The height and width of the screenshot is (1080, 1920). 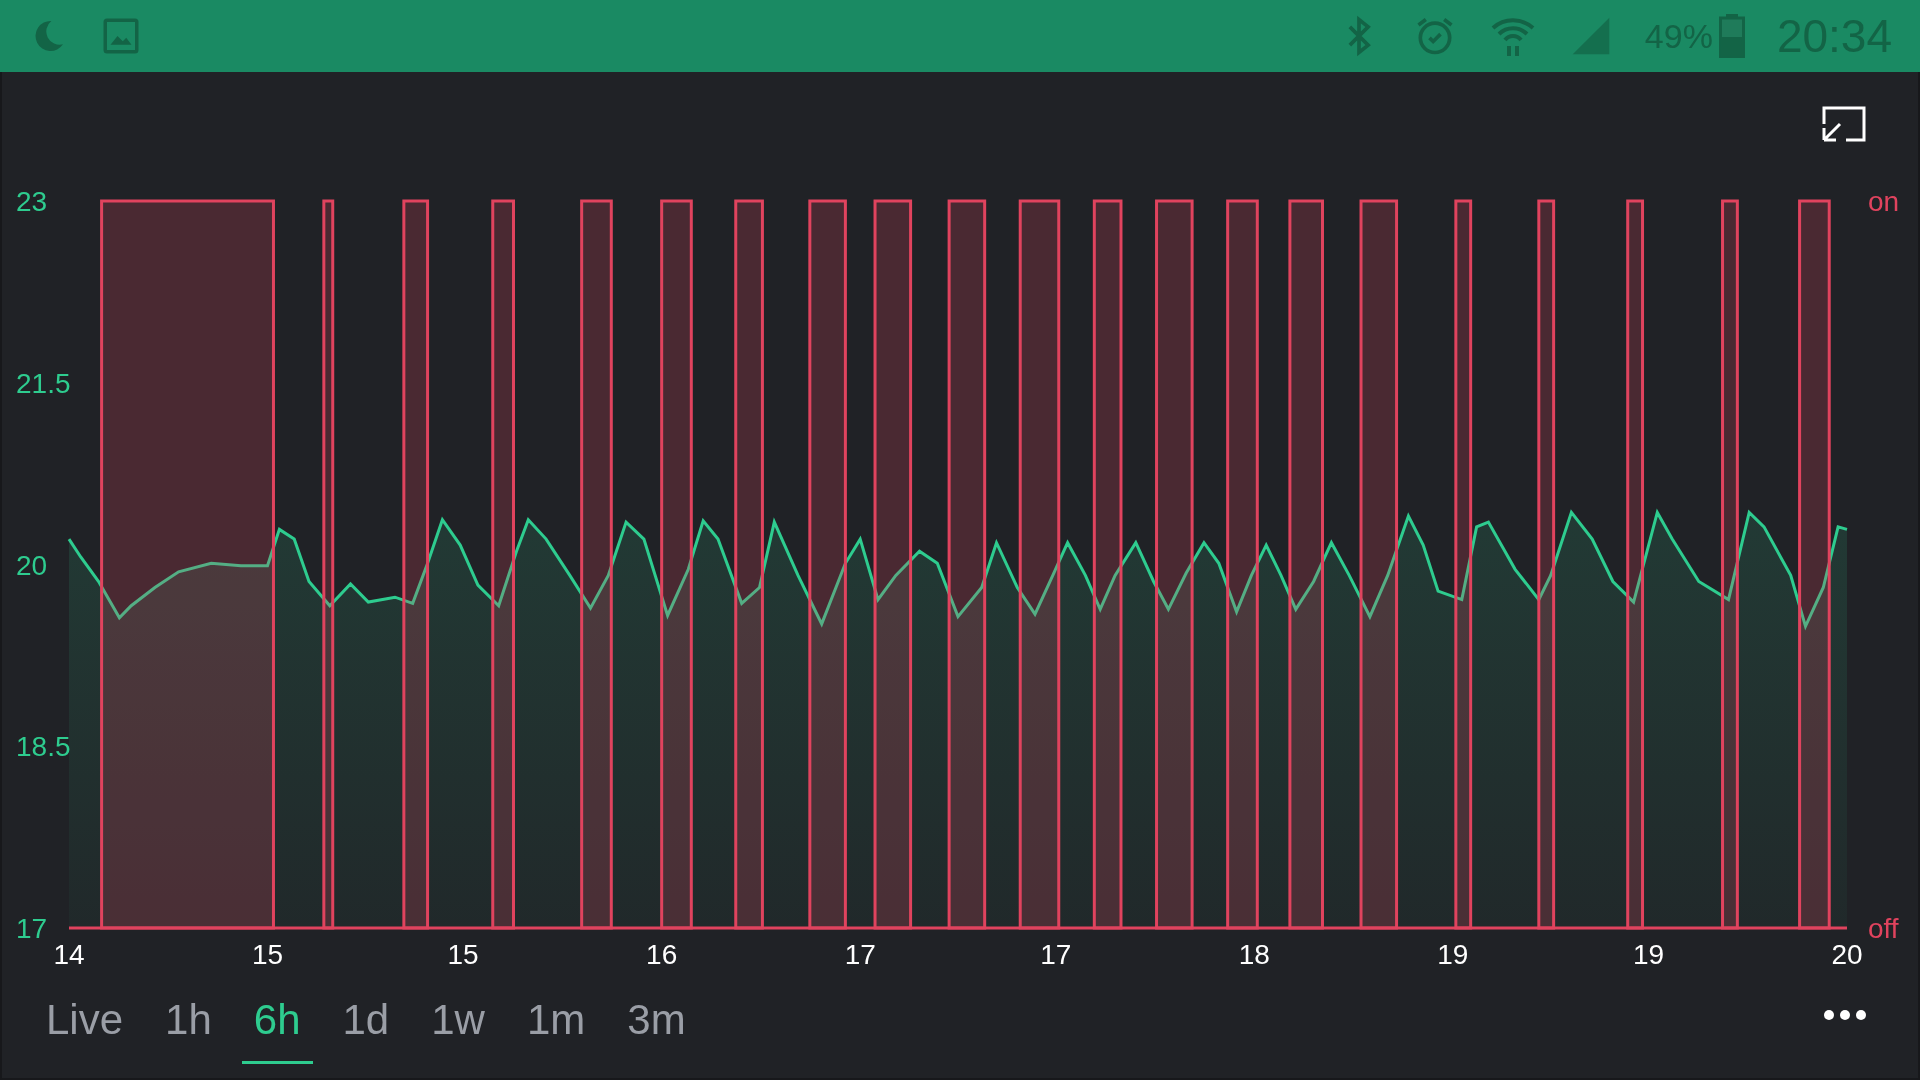 What do you see at coordinates (1883, 928) in the screenshot?
I see `state-axis-label: off` at bounding box center [1883, 928].